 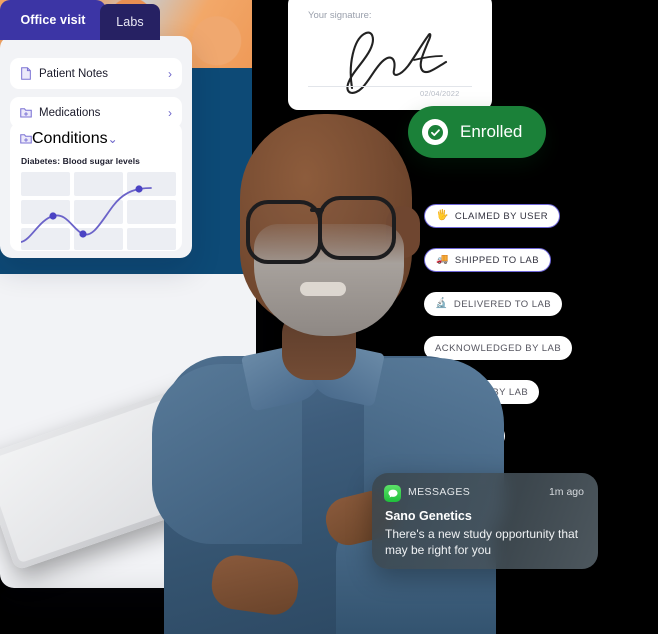 I want to click on blood-sugar-chart, so click(x=98, y=211).